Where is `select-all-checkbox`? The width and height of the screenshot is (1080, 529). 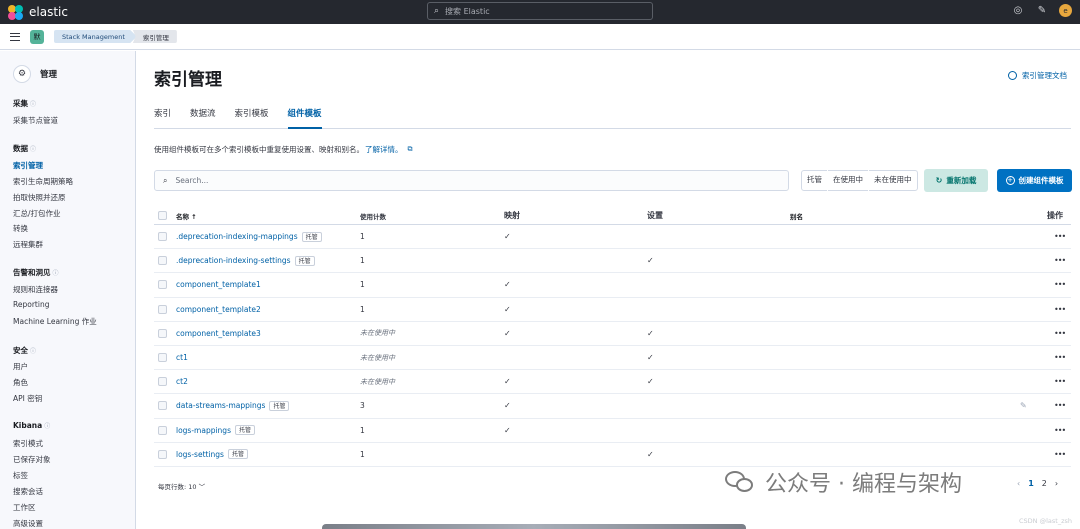
select-all-checkbox is located at coordinates (162, 215).